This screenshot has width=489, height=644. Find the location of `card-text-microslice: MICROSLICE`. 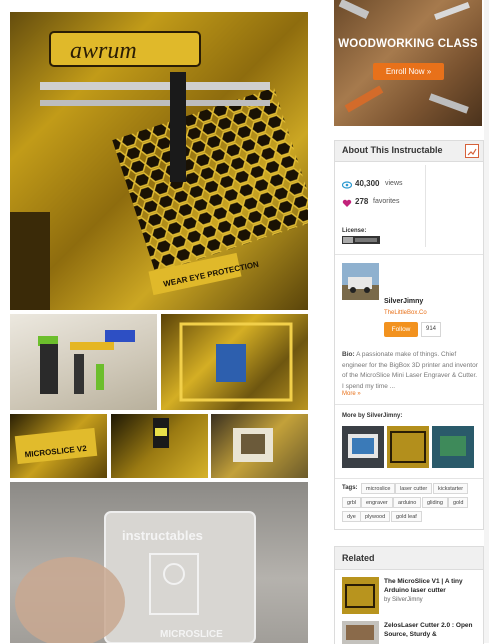

card-text-microslice: MICROSLICE is located at coordinates (191, 634).